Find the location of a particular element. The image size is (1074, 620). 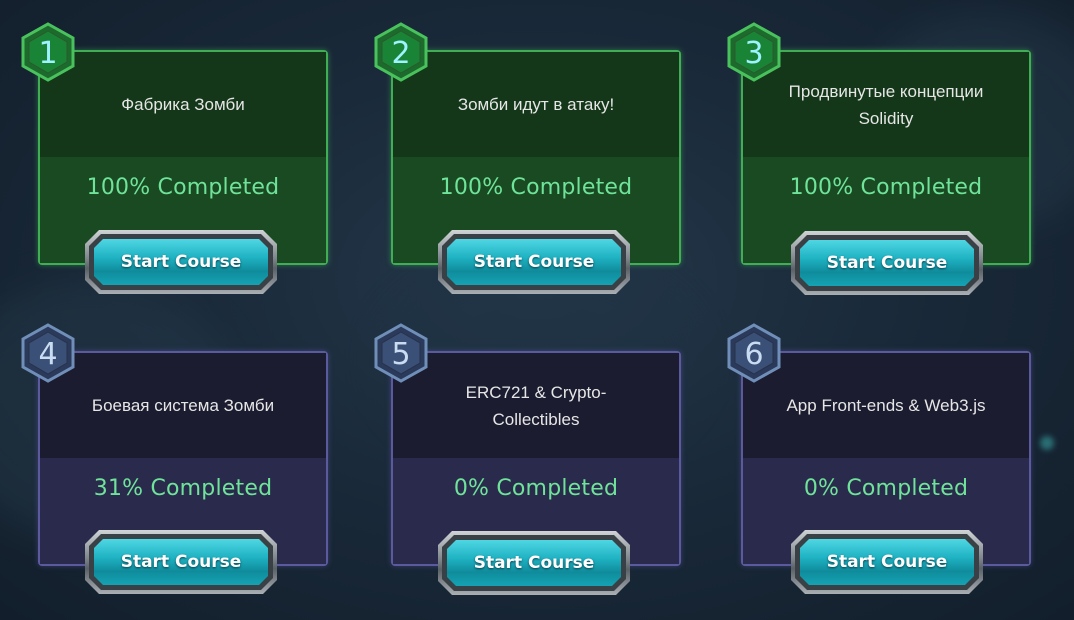

course-title: Зомби идут в атаку! is located at coordinates (536, 104).